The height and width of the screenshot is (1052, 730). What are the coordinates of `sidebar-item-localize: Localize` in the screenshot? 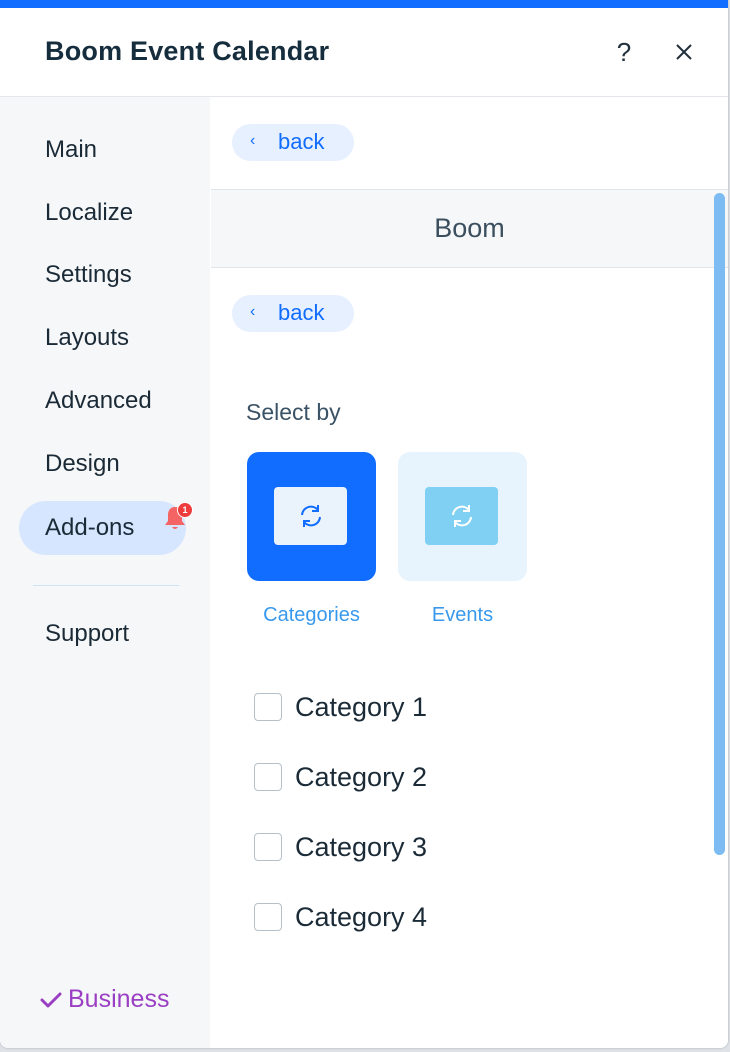 It's located at (102, 213).